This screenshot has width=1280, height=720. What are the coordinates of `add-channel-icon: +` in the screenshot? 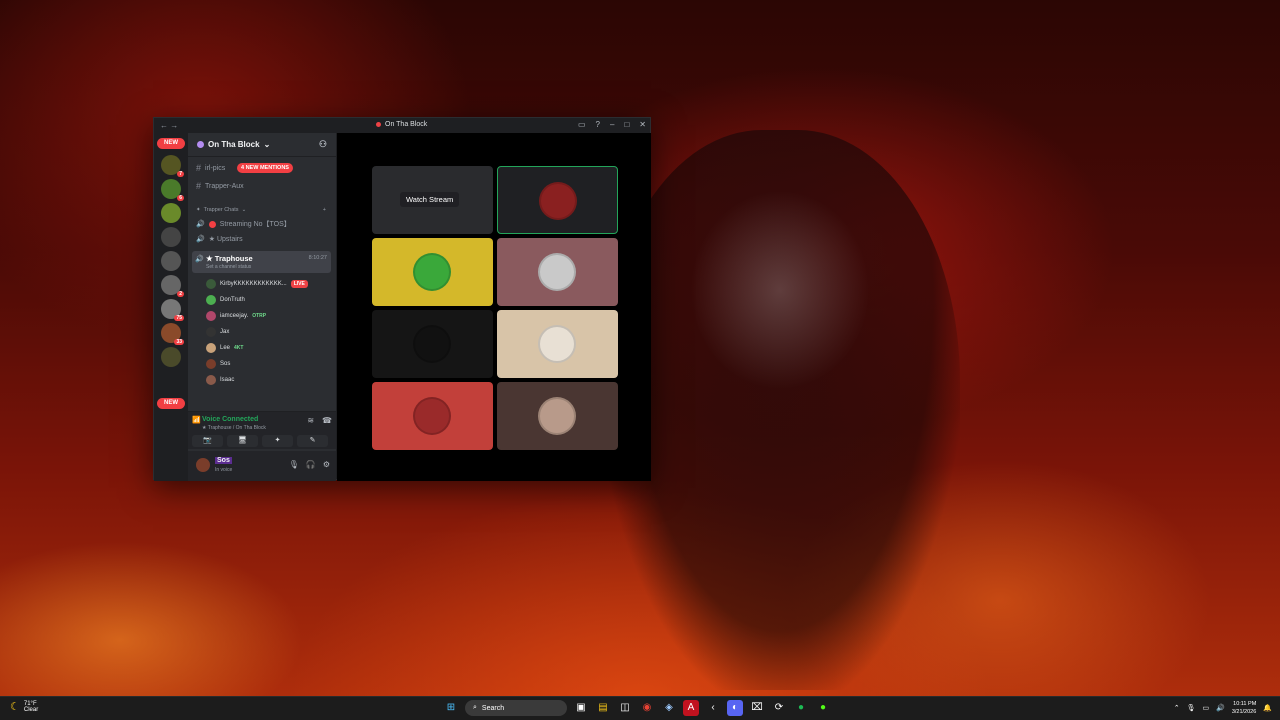 It's located at (324, 210).